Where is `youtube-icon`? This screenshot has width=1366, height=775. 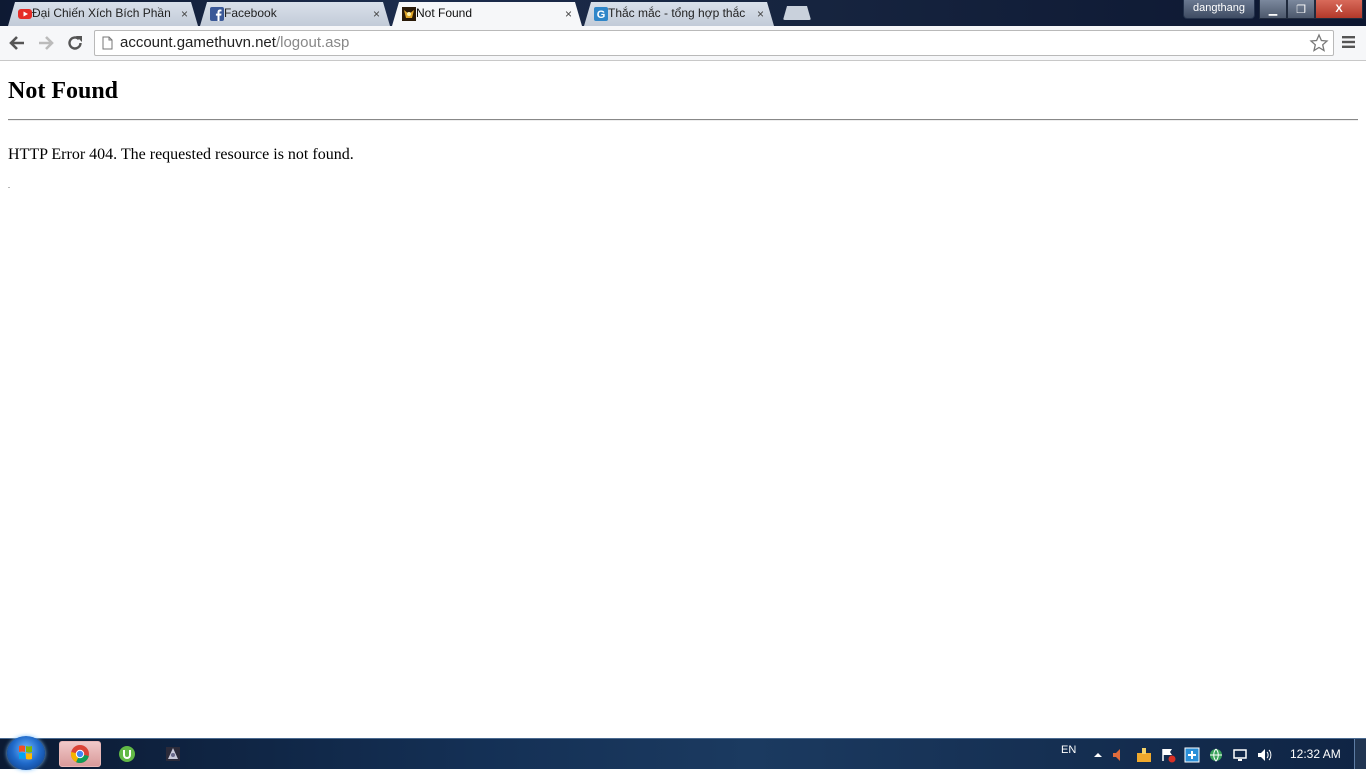 youtube-icon is located at coordinates (25, 14).